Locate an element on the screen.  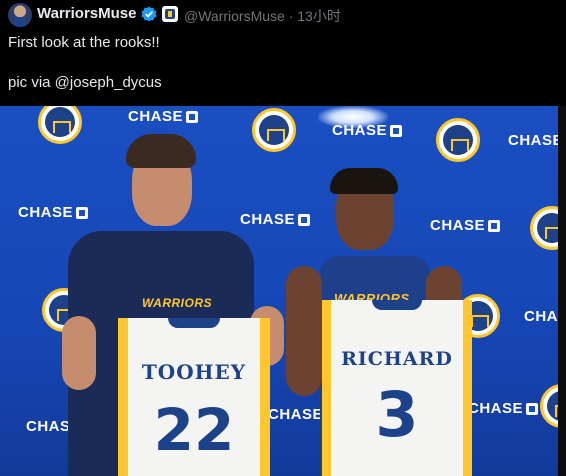
jersey-toohey: TOOHEY 22 is located at coordinates (194, 397).